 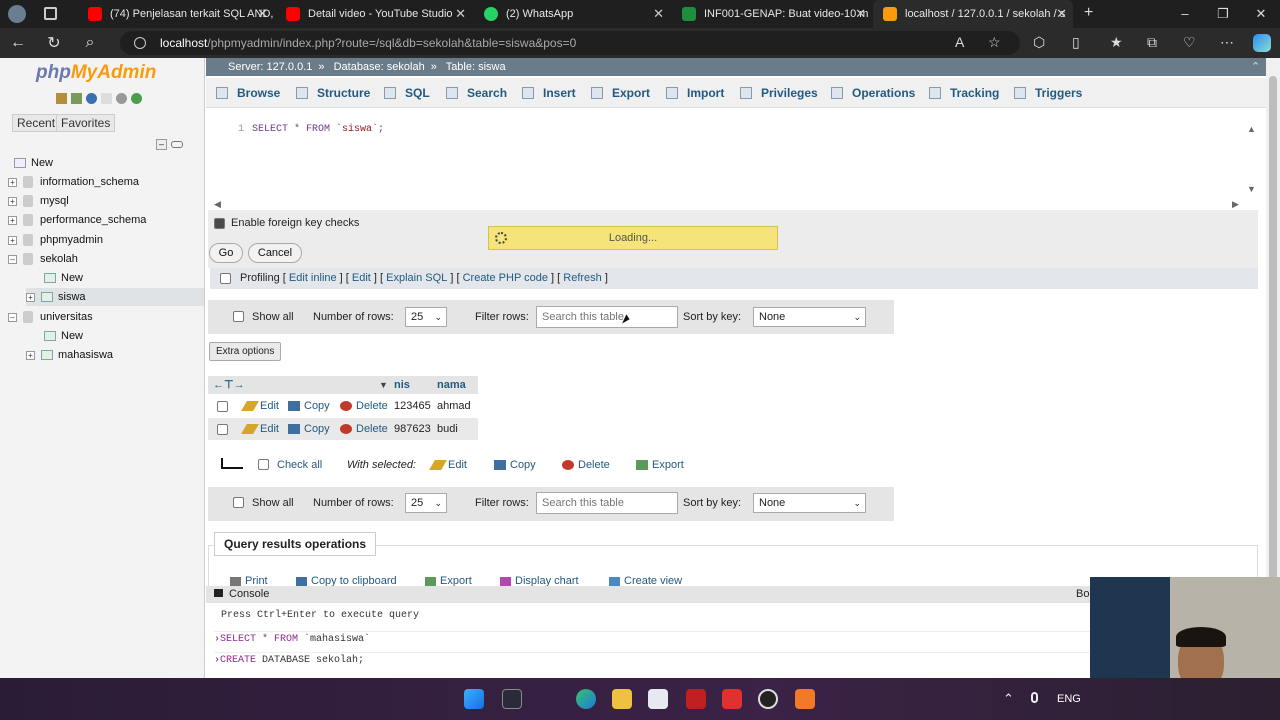 I want to click on console-history-line: ›CREATE DATABASE sekolah;, so click(x=652, y=659).